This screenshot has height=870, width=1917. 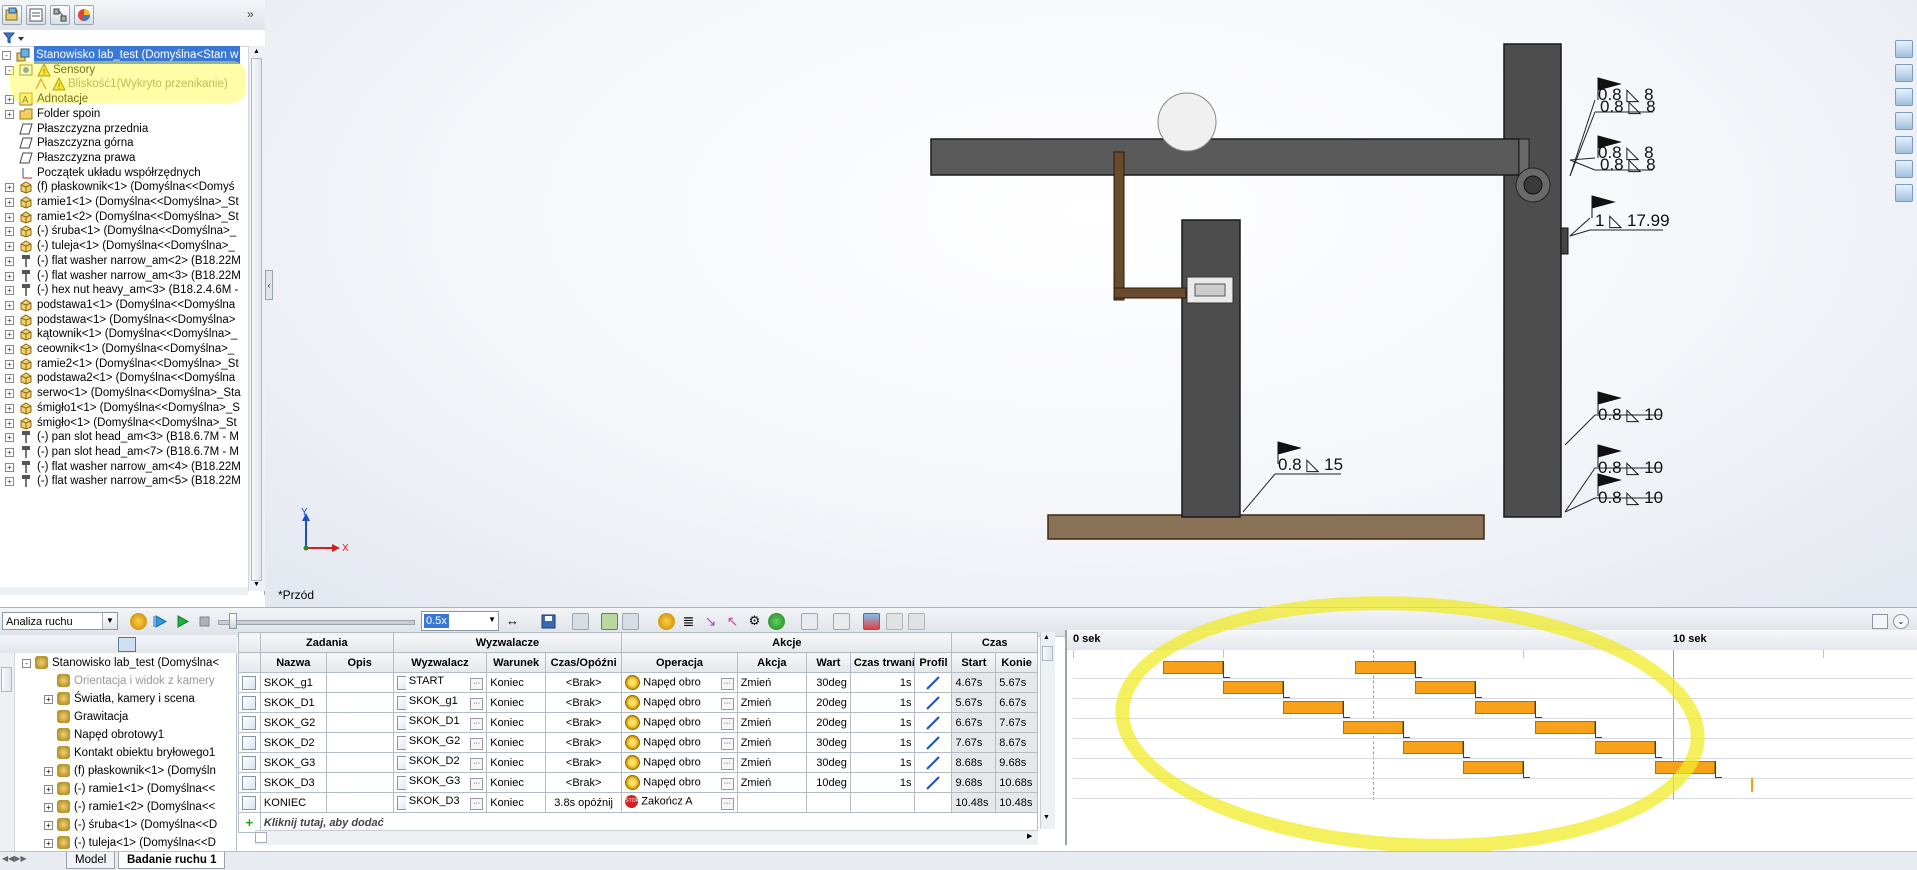 I want to click on col-header-condition: Warunek, so click(x=516, y=662).